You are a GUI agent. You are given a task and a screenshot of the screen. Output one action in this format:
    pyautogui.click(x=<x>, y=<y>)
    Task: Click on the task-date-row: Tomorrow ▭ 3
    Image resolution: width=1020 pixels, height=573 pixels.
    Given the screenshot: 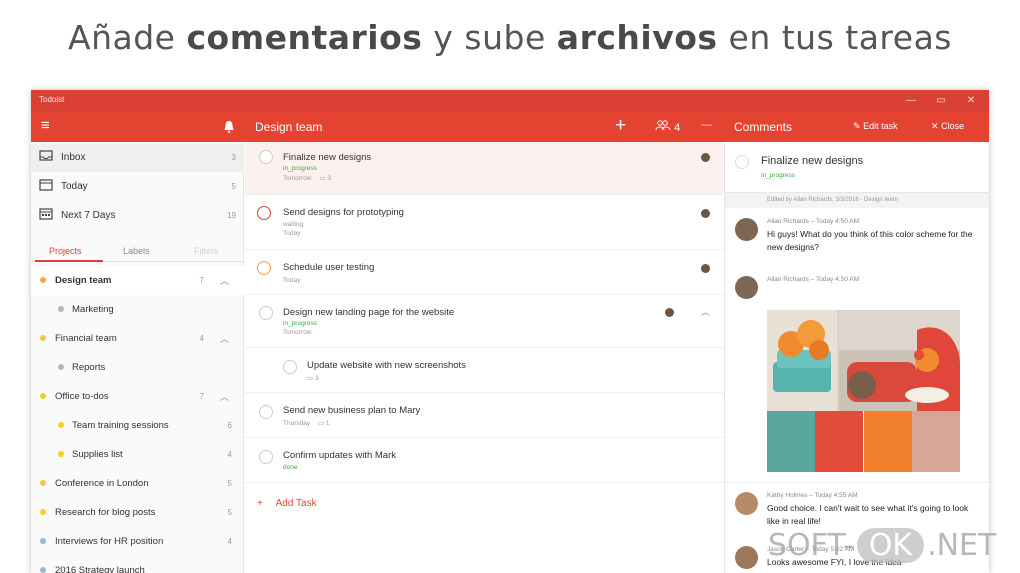 What is the action you would take?
    pyautogui.click(x=307, y=178)
    